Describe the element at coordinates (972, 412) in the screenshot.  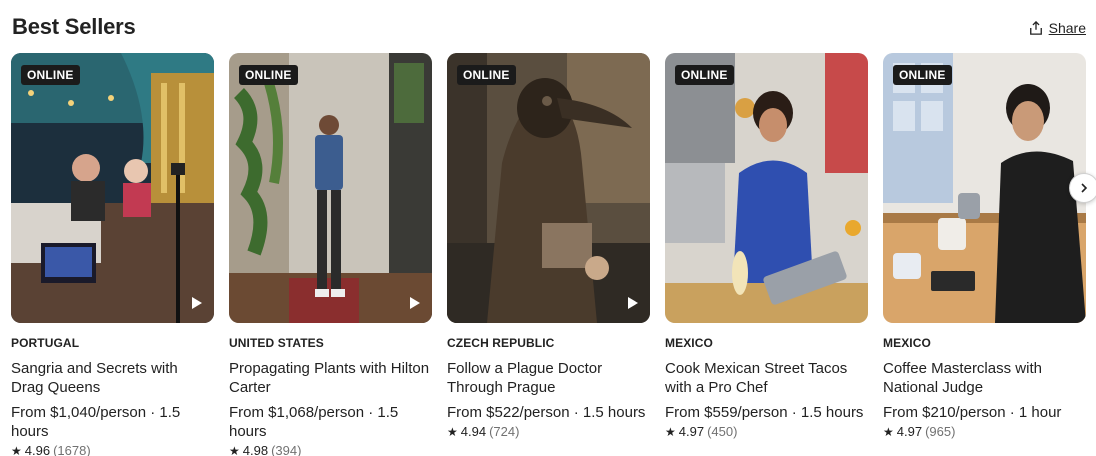
I see `experience-price: From $210/person · 1 hour` at that location.